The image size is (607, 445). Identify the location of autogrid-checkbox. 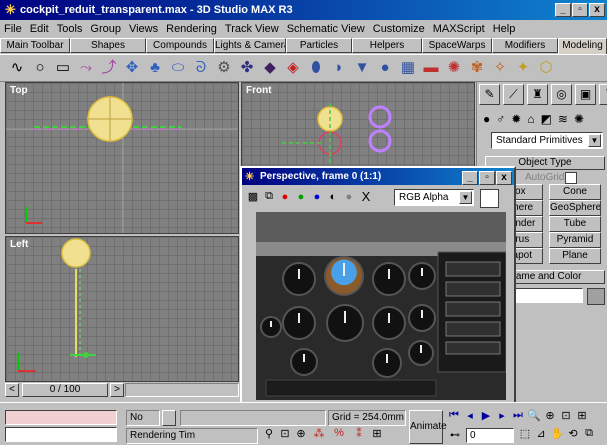
(571, 178).